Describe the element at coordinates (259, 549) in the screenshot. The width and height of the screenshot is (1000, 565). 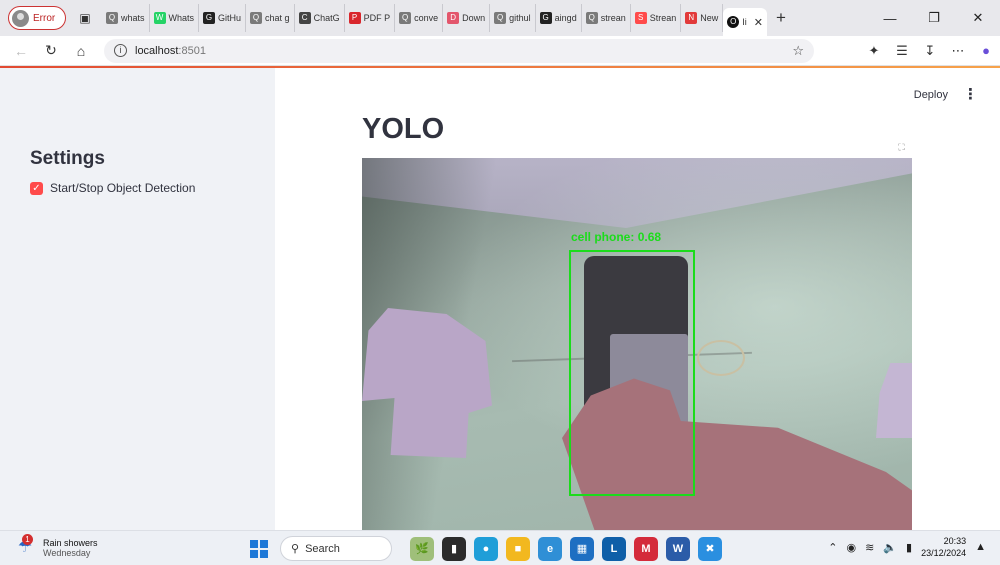
I see `start-button` at that location.